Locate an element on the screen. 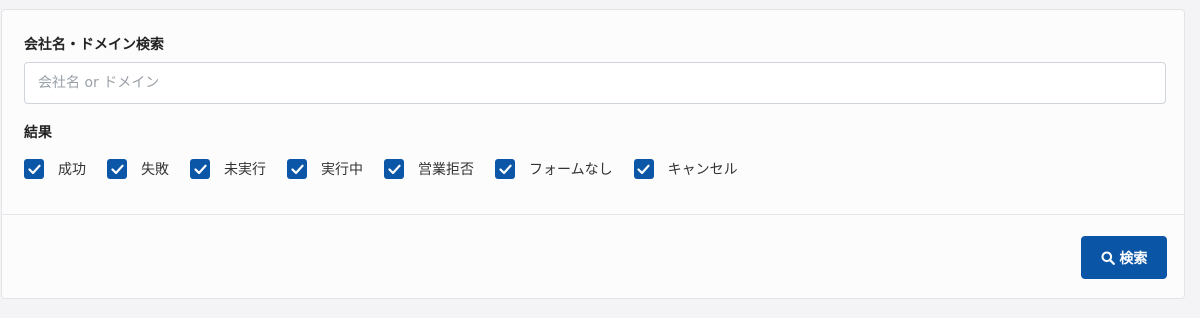 The width and height of the screenshot is (1200, 318). result-filter-label: 結果 is located at coordinates (38, 133).